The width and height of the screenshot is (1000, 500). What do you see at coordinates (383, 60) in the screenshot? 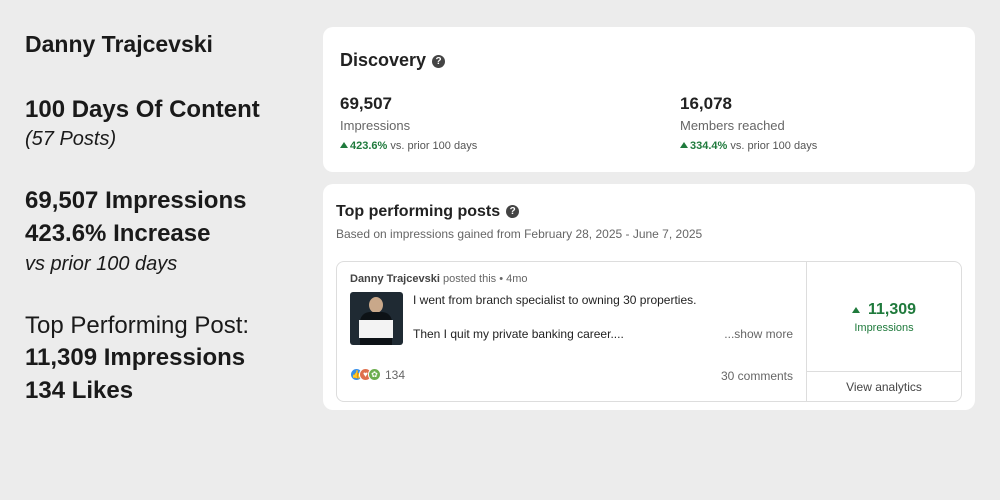
I see `discovery-title-text: Discovery` at bounding box center [383, 60].